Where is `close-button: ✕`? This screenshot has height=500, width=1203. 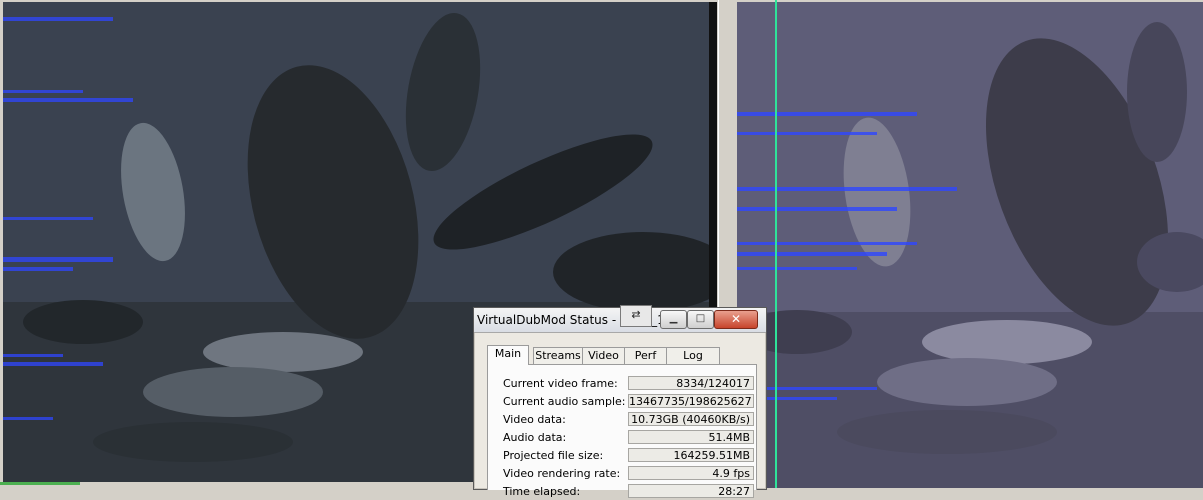
close-button: ✕ is located at coordinates (736, 319).